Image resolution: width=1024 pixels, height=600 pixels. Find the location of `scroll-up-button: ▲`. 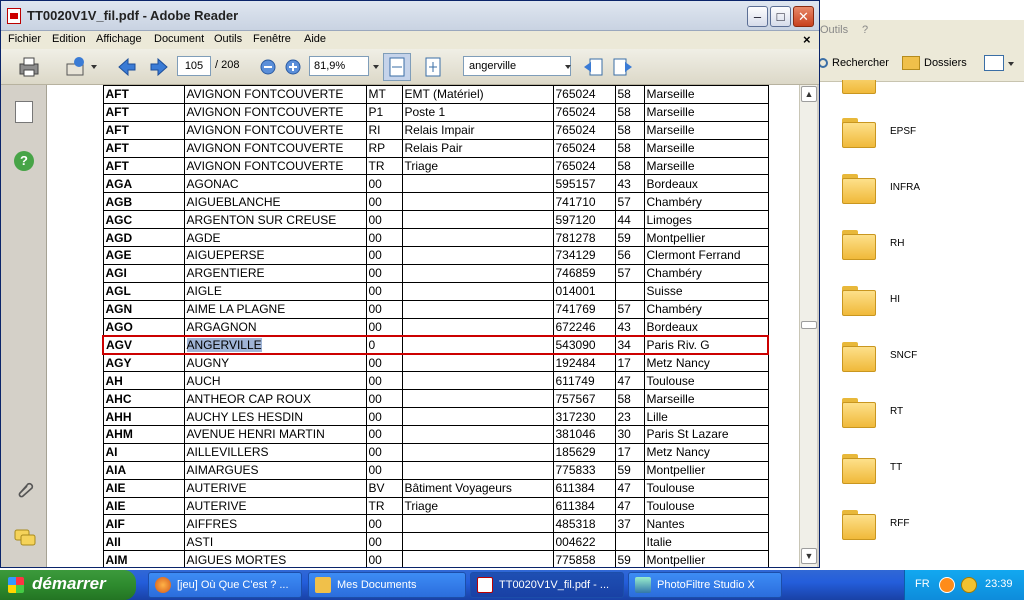

scroll-up-button: ▲ is located at coordinates (809, 94).